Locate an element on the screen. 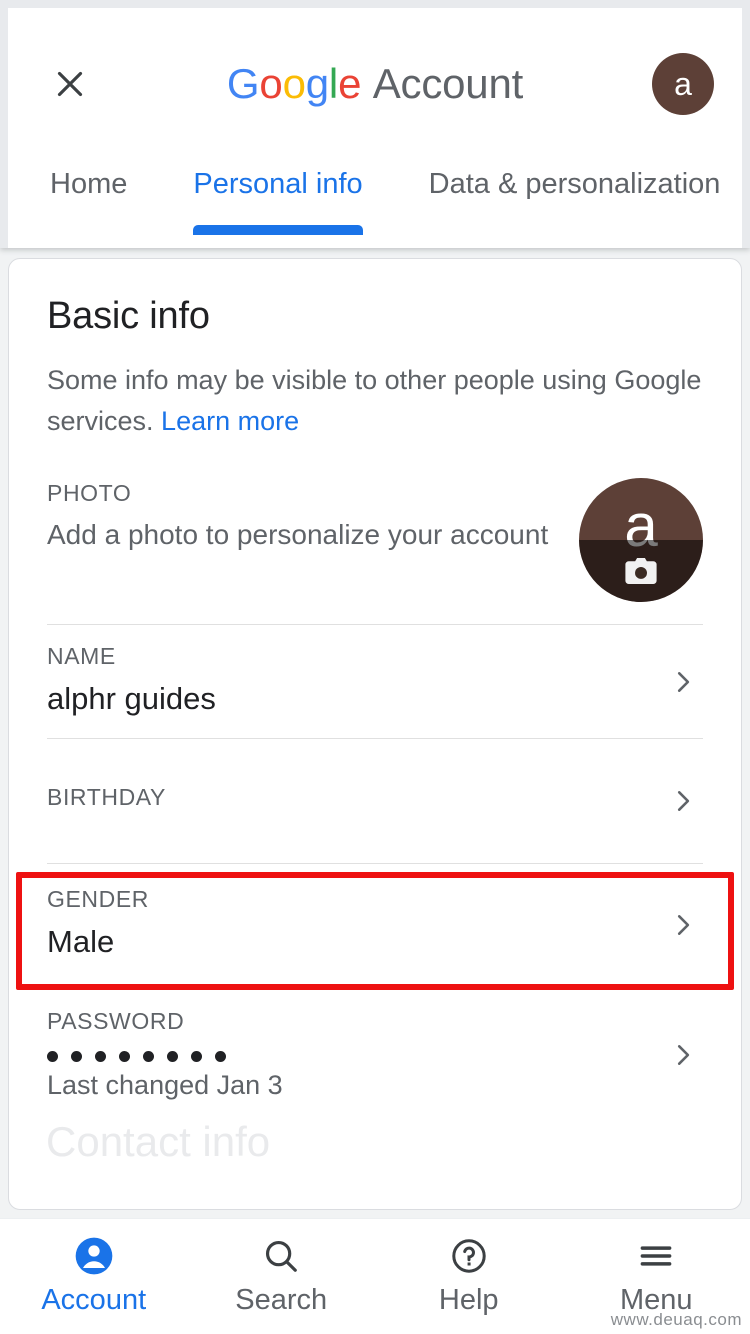 Image resolution: width=750 pixels, height=1334 pixels. row-gender-value: Male is located at coordinates (81, 941).